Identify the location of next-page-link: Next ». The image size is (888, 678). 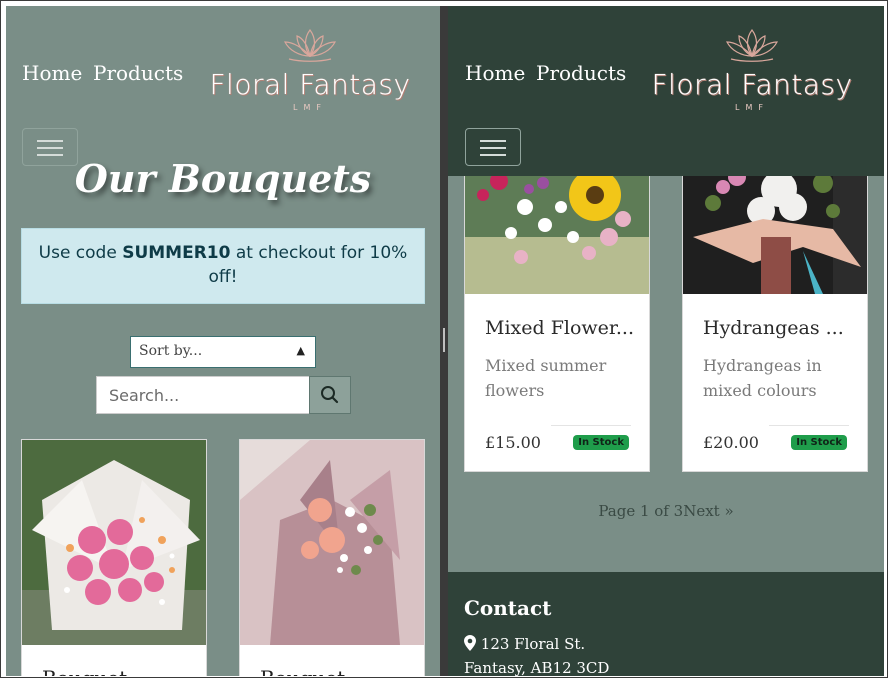
(708, 511).